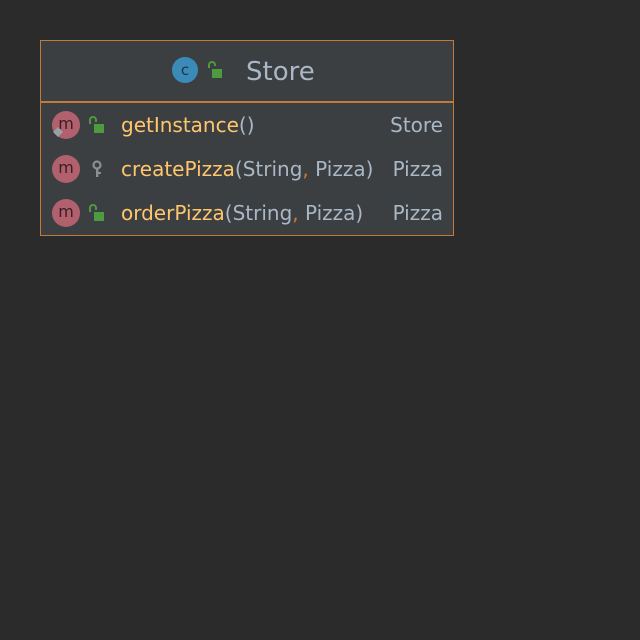 The height and width of the screenshot is (640, 640). Describe the element at coordinates (180, 125) in the screenshot. I see `method-name: getInstance` at that location.